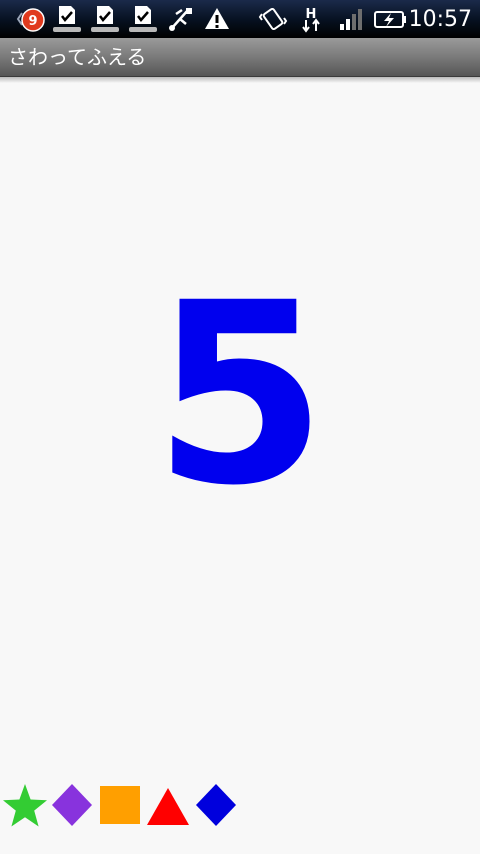 This screenshot has height=854, width=480. Describe the element at coordinates (240, 808) in the screenshot. I see `shape-row` at that location.